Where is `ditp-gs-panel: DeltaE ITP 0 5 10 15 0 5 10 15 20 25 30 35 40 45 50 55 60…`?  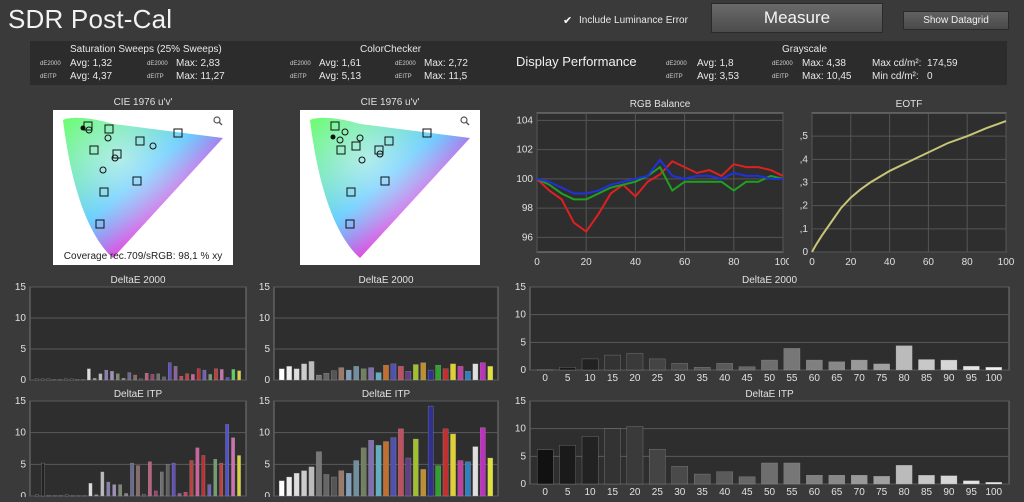
ditp-gs-panel: DeltaE ITP 0 5 10 15 0 5 10 15 20 25 30 35 40 45 50 55 60… is located at coordinates (762, 442).